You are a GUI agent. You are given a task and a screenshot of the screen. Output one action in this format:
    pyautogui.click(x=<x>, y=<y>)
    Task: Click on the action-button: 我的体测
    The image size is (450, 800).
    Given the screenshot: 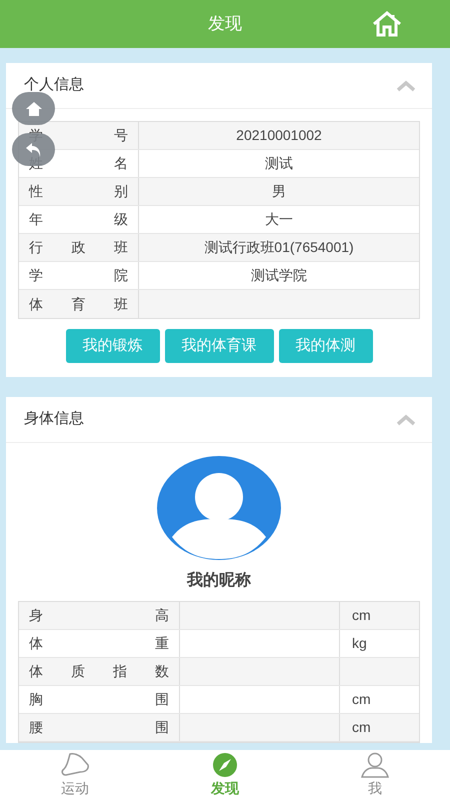 What is the action you would take?
    pyautogui.click(x=325, y=346)
    